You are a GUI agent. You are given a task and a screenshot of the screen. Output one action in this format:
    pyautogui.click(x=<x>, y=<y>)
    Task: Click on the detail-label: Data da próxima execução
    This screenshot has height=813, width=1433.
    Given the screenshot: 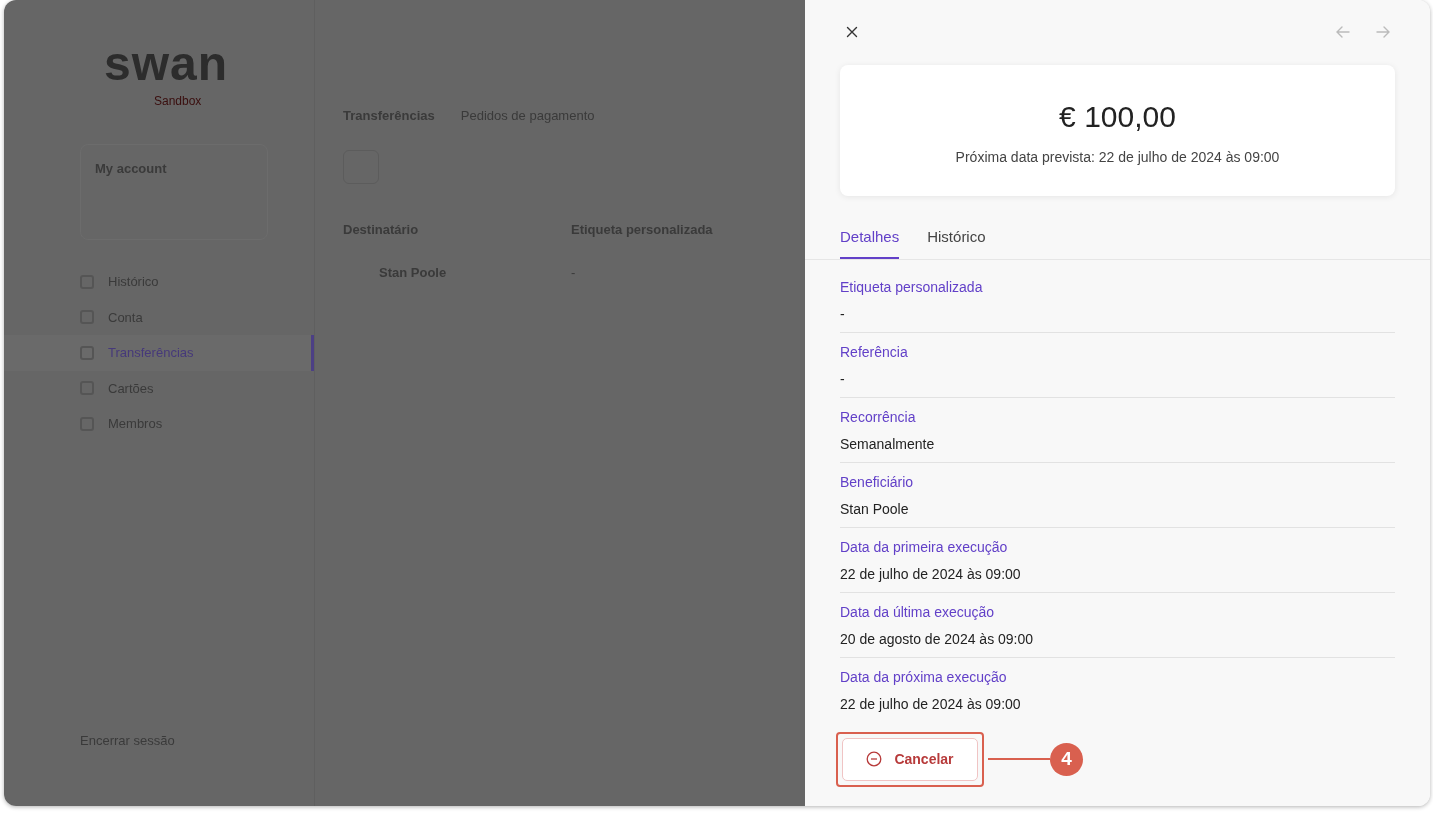 What is the action you would take?
    pyautogui.click(x=924, y=677)
    